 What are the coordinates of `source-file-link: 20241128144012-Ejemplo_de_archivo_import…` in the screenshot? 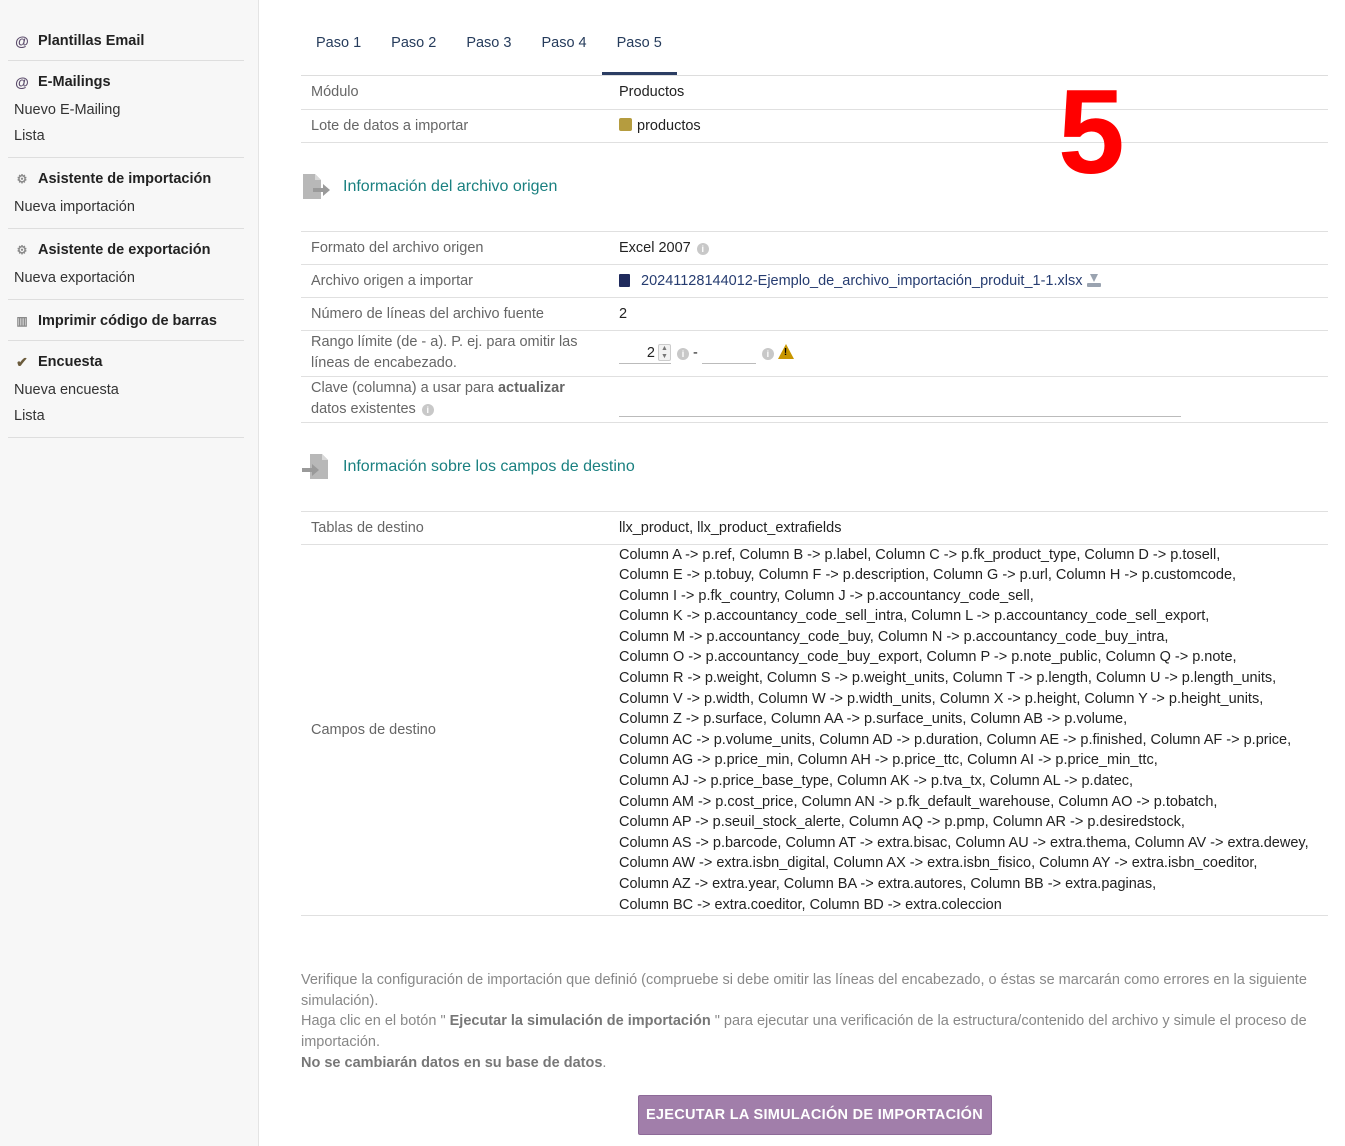 It's located at (861, 281).